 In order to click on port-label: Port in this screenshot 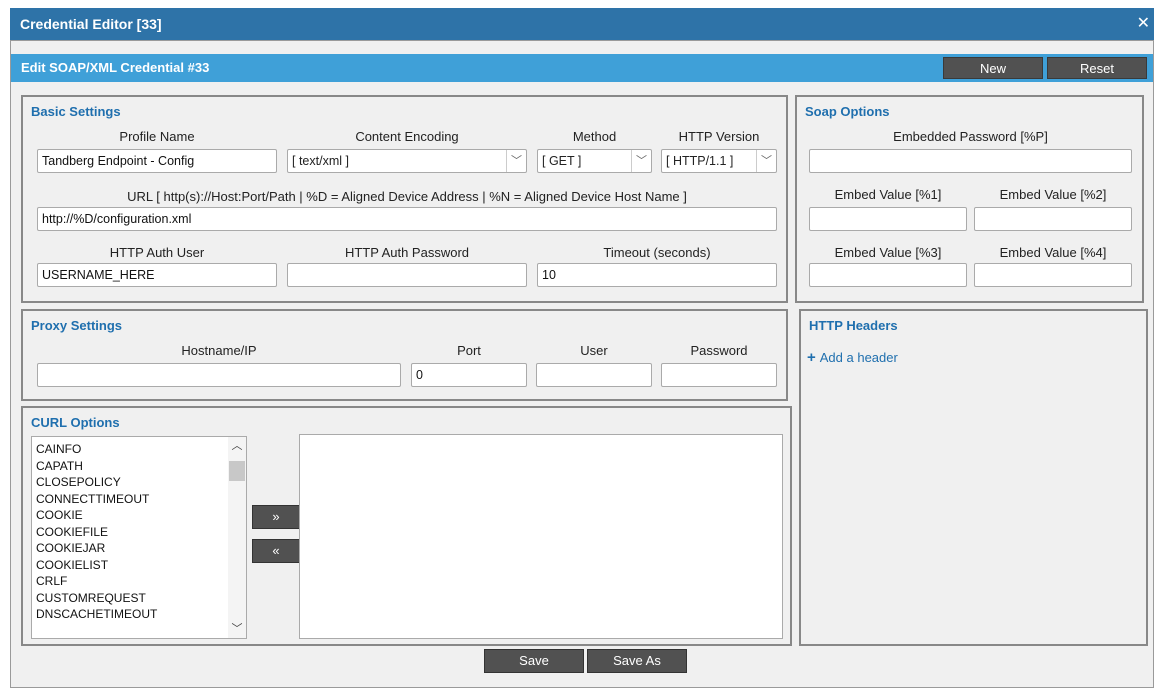, I will do `click(469, 350)`.